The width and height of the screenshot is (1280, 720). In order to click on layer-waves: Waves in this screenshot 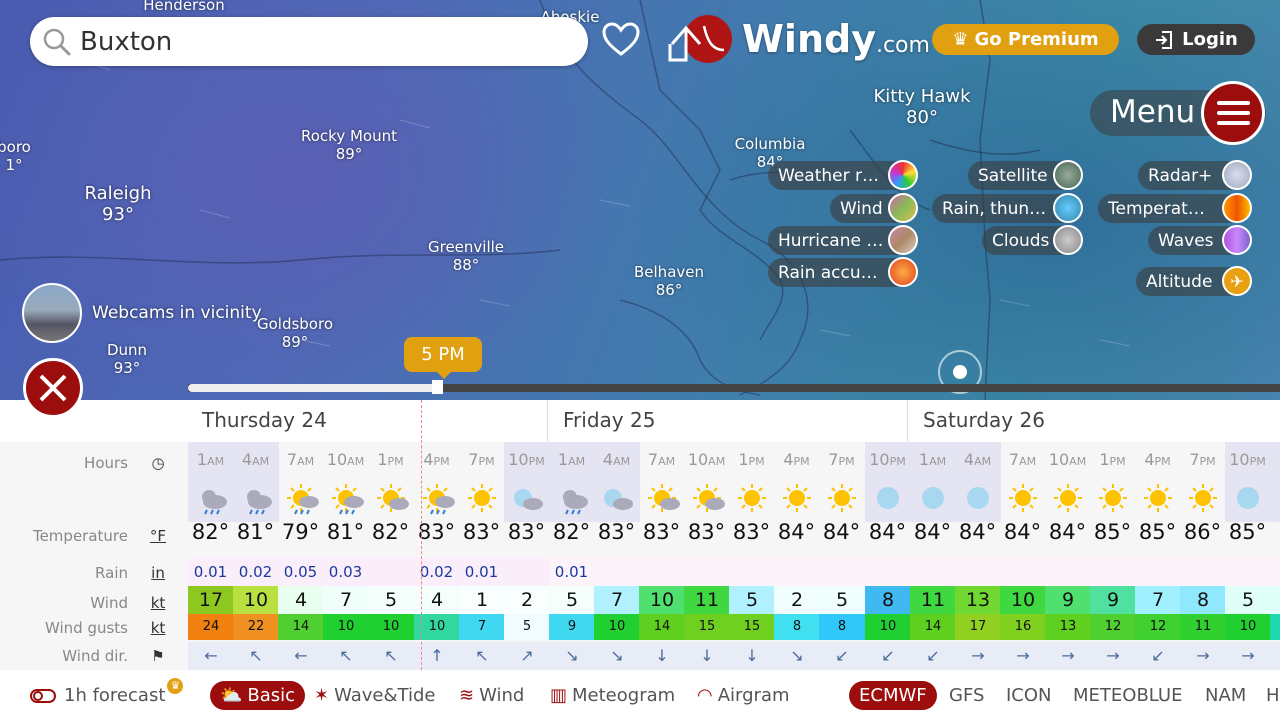, I will do `click(1200, 240)`.